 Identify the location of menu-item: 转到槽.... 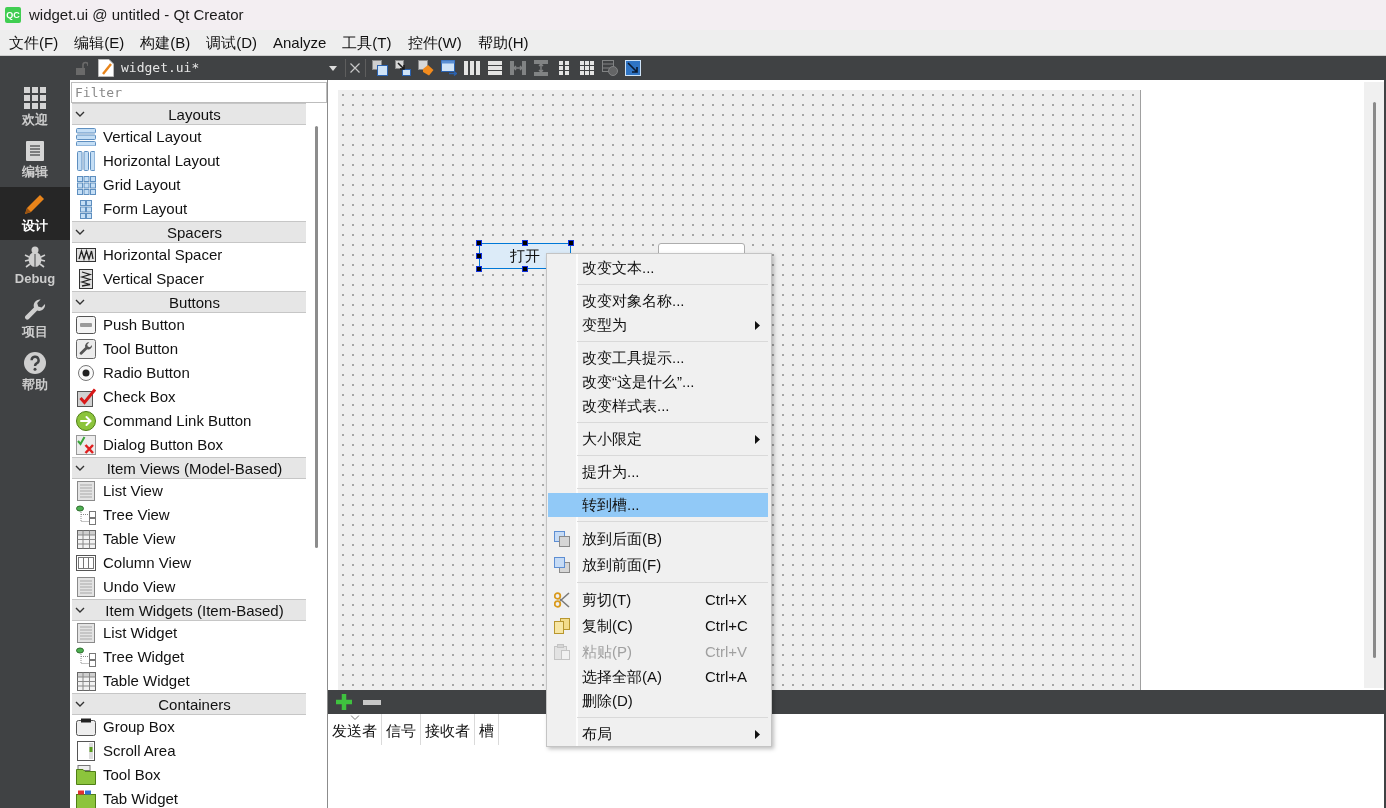
(658, 505).